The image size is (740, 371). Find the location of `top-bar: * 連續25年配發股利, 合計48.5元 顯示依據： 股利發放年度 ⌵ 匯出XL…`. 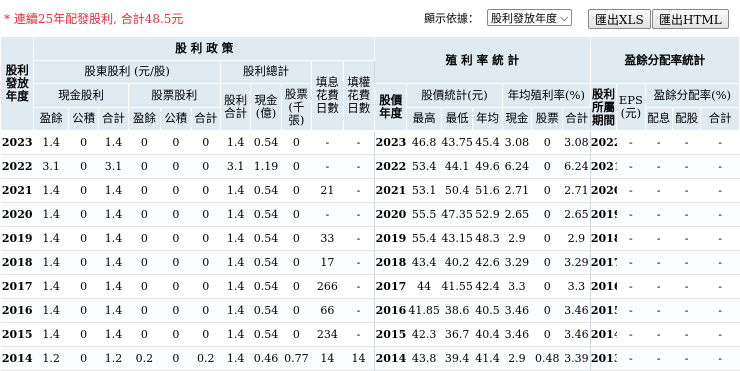

top-bar: * 連續25年配發股利, 合計48.5元 顯示依據： 股利發放年度 ⌵ 匯出XL… is located at coordinates (370, 18).